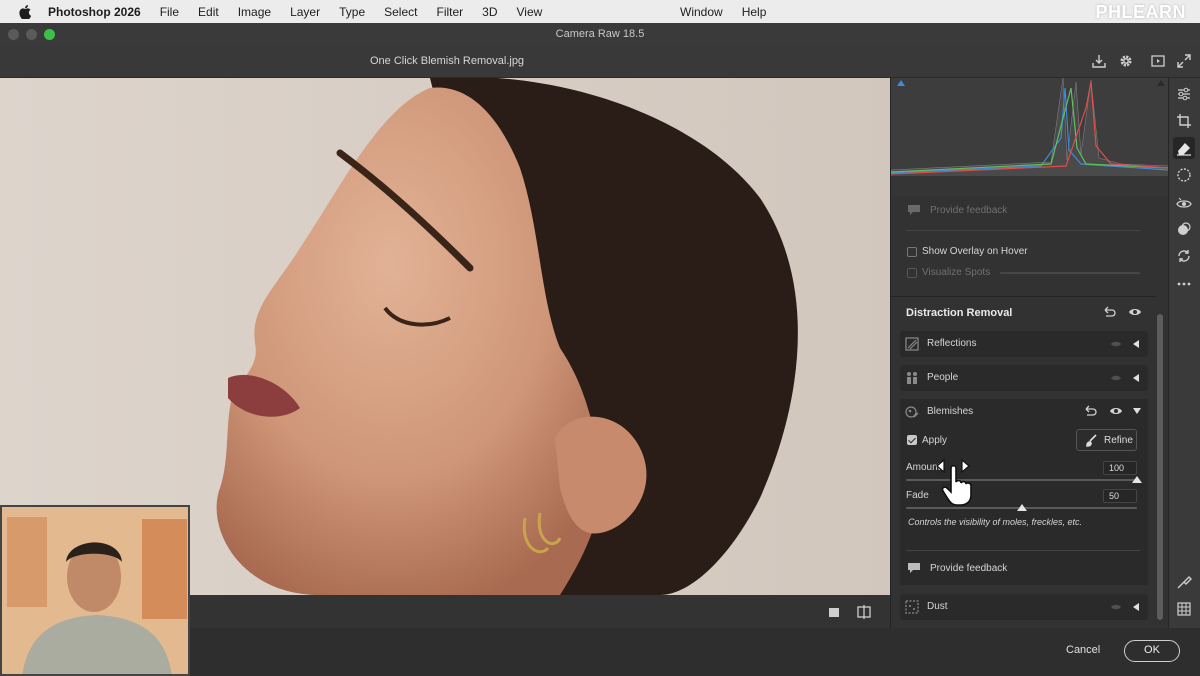 The image size is (1200, 676). What do you see at coordinates (1184, 94) in the screenshot?
I see `edit-sliders-icon` at bounding box center [1184, 94].